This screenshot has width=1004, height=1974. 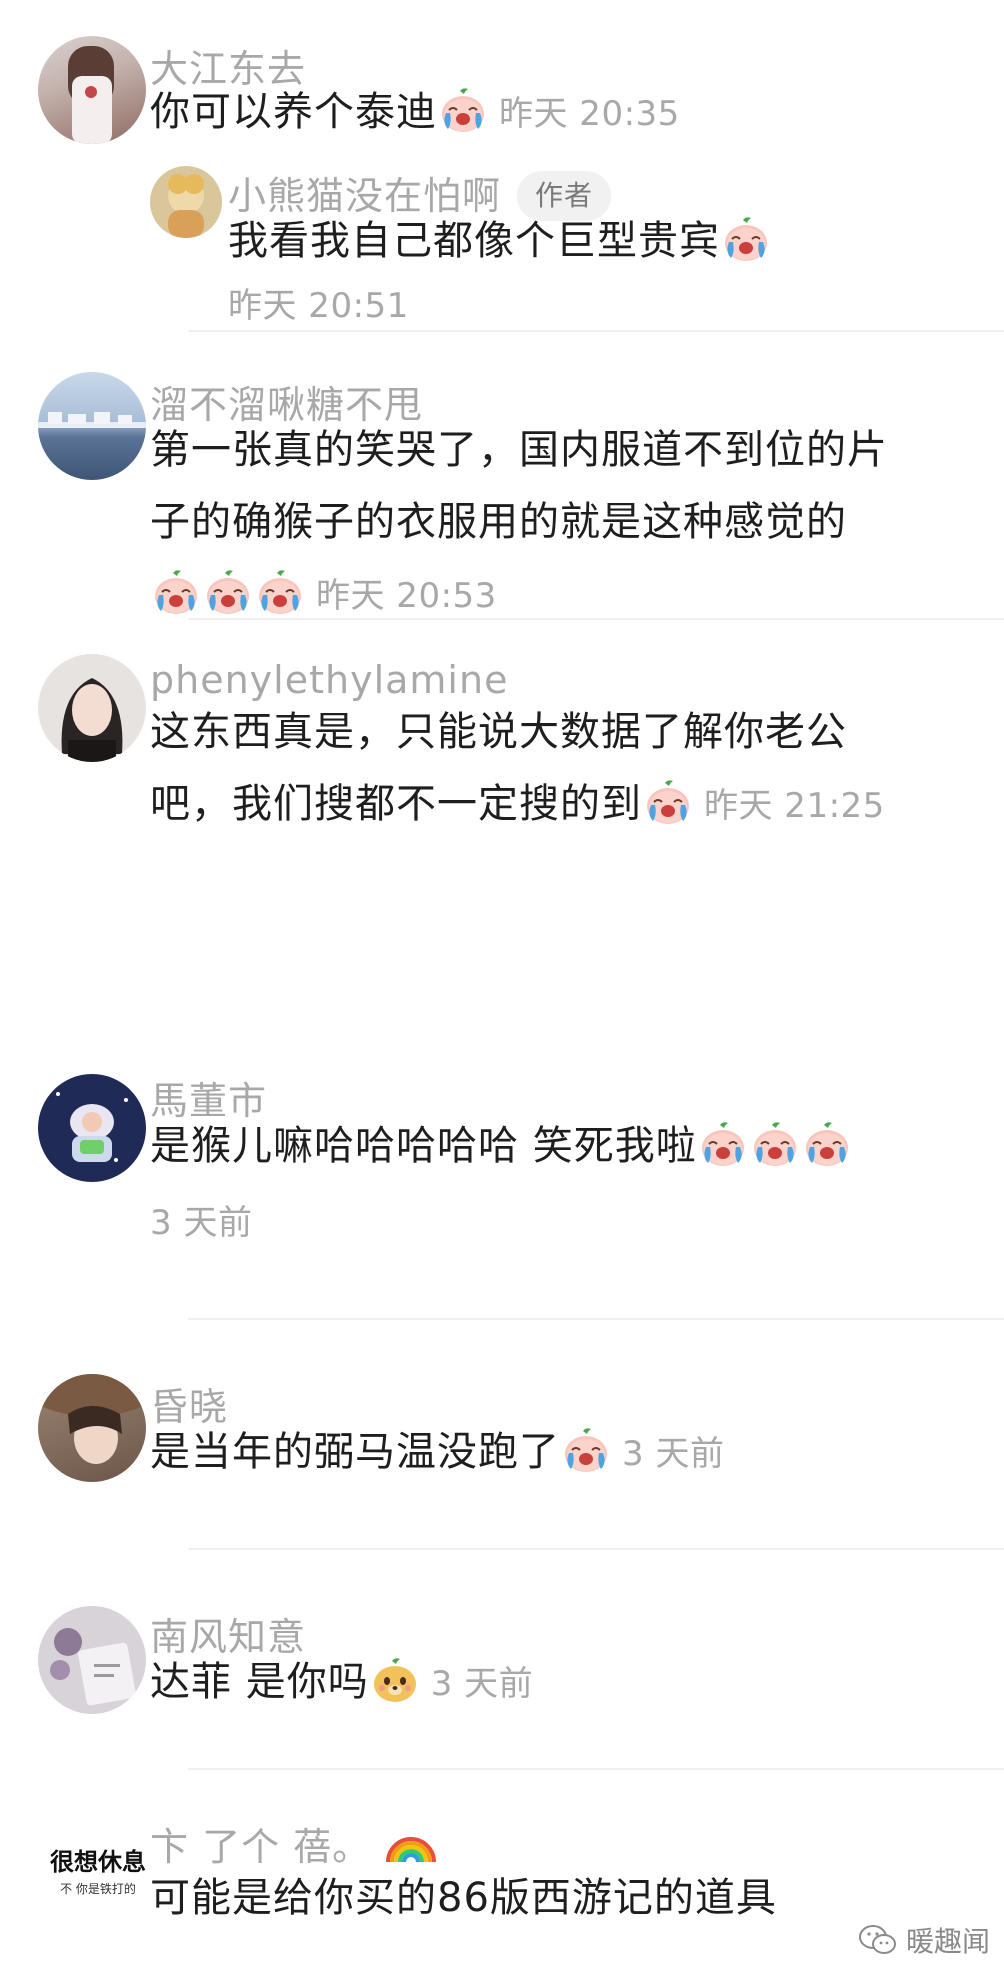 What do you see at coordinates (498, 732) in the screenshot?
I see `comment-text-line: 这东西真是，只能说大数据了解你老公` at bounding box center [498, 732].